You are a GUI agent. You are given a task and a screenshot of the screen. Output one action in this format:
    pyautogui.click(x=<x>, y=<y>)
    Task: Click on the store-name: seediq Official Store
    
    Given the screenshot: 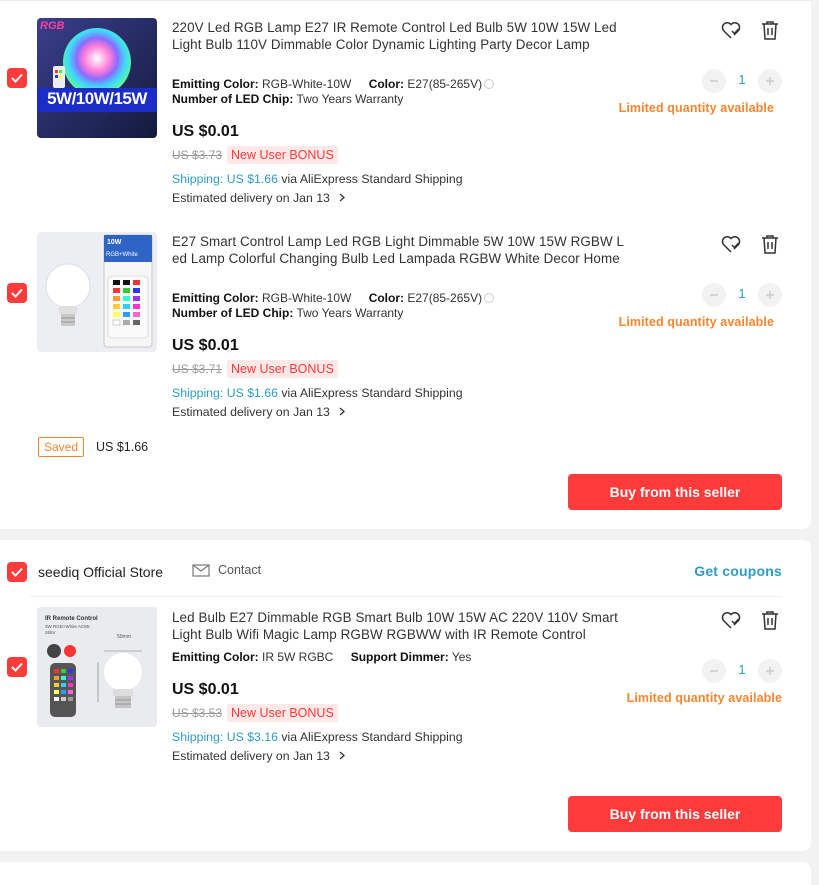 What is the action you would take?
    pyautogui.click(x=100, y=572)
    